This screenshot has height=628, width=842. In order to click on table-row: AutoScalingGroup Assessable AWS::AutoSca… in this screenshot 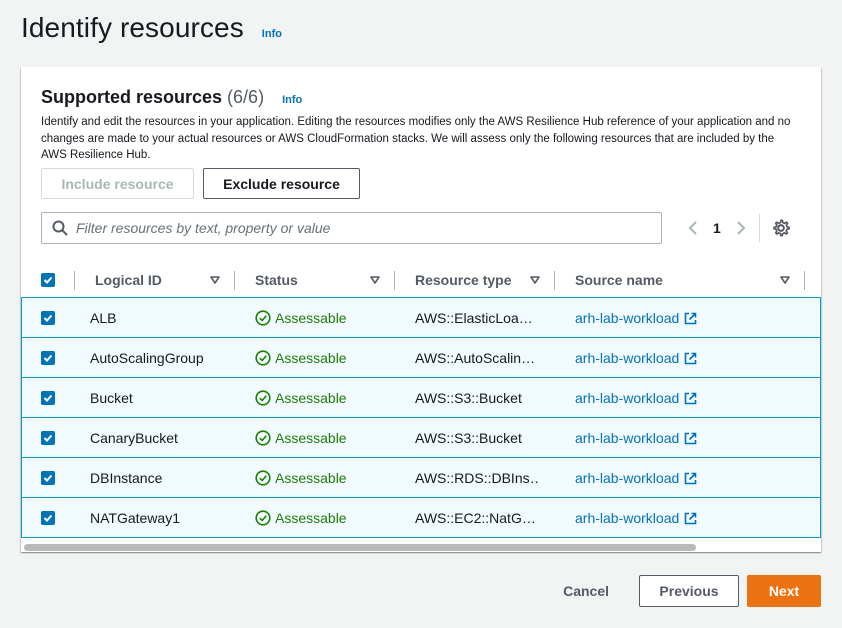, I will do `click(421, 357)`.